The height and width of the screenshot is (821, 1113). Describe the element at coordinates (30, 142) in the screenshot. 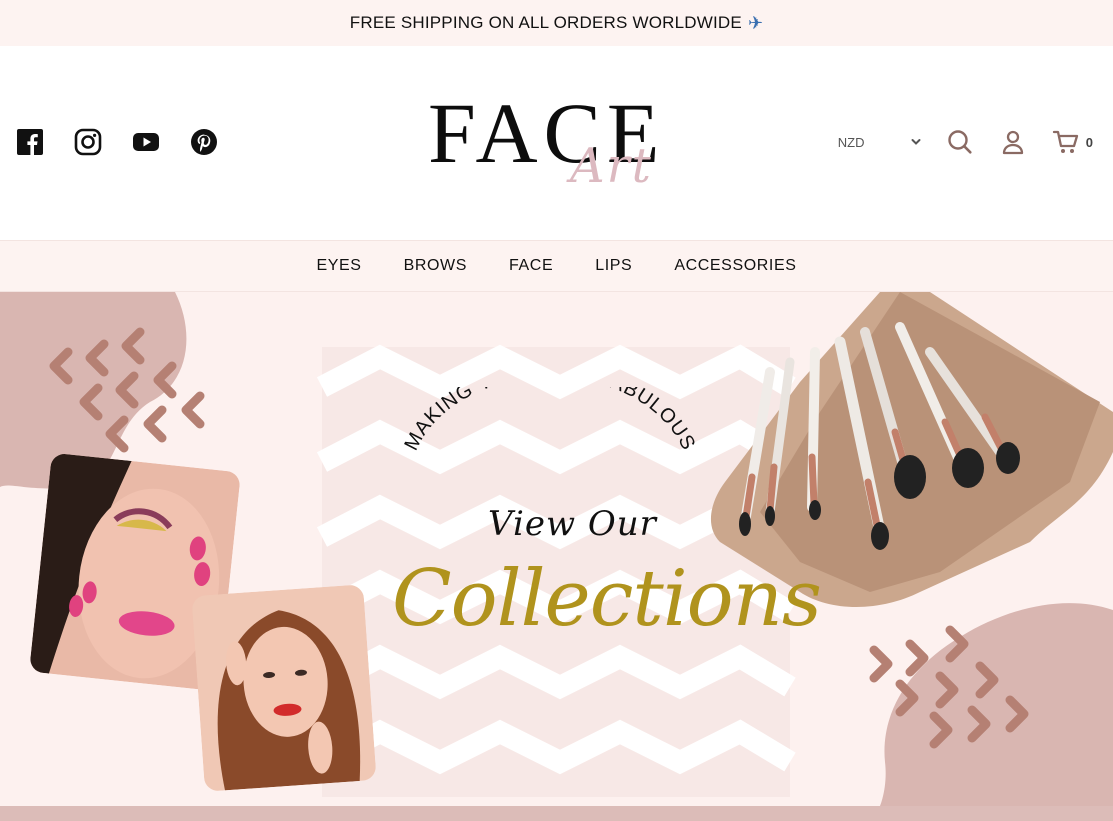

I see `facebook-icon` at that location.